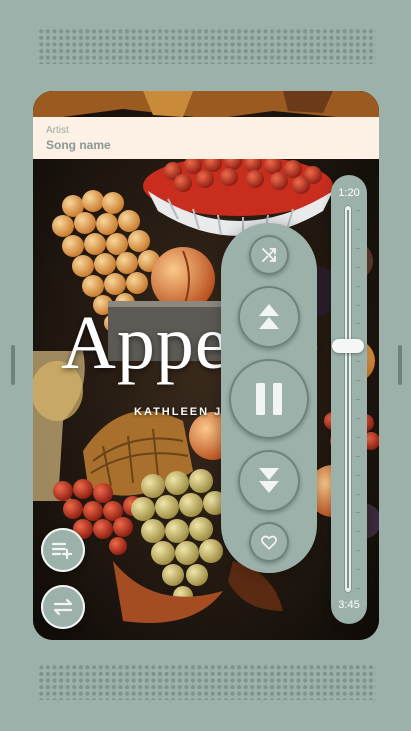 Image resolution: width=411 pixels, height=731 pixels. I want to click on speaker-grille-top, so click(207, 46).